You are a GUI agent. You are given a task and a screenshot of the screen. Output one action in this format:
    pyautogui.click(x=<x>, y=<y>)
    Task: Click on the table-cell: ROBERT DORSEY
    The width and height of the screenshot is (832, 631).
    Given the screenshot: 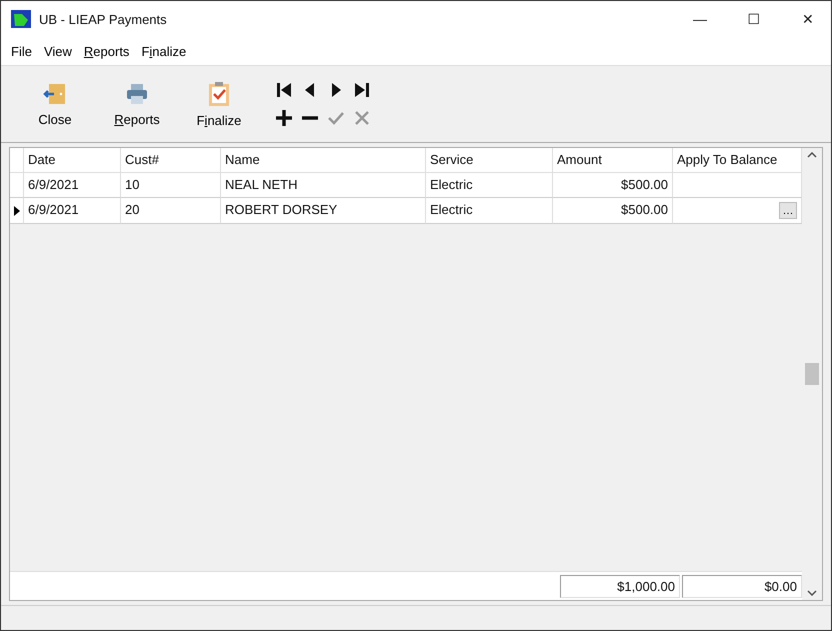 What is the action you would take?
    pyautogui.click(x=323, y=211)
    